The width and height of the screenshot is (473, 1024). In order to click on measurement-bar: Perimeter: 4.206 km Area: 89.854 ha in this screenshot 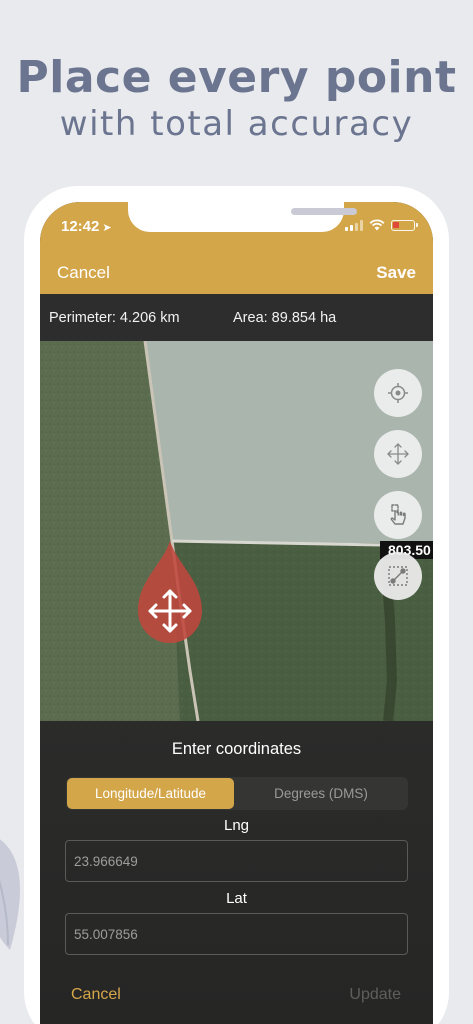, I will do `click(236, 317)`.